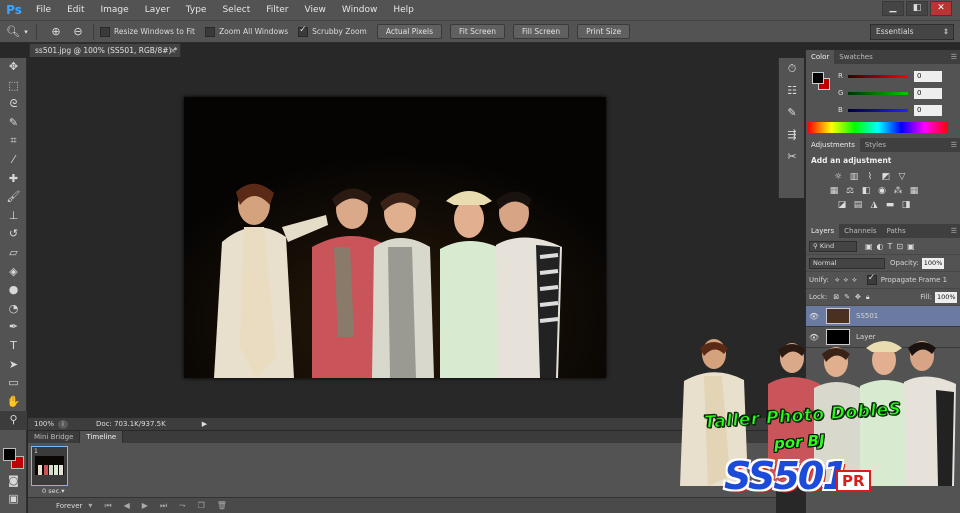 Image resolution: width=960 pixels, height=513 pixels. What do you see at coordinates (792, 157) in the screenshot?
I see `tool-presets-icon: ✂` at bounding box center [792, 157].